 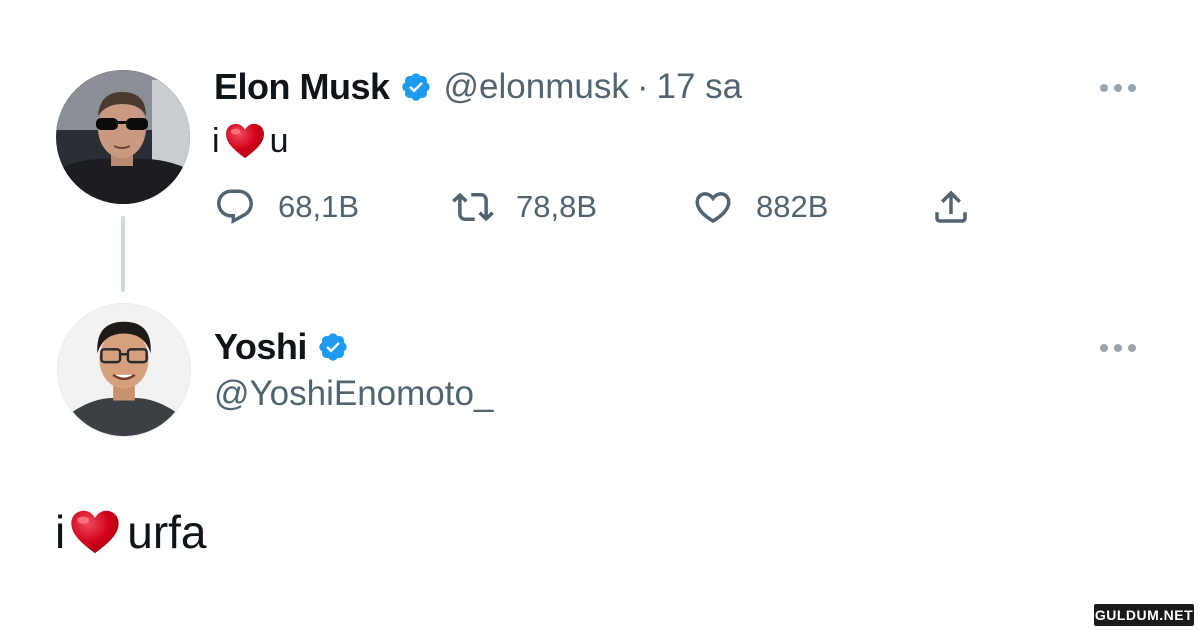 What do you see at coordinates (123, 254) in the screenshot?
I see `thread-connector-line` at bounding box center [123, 254].